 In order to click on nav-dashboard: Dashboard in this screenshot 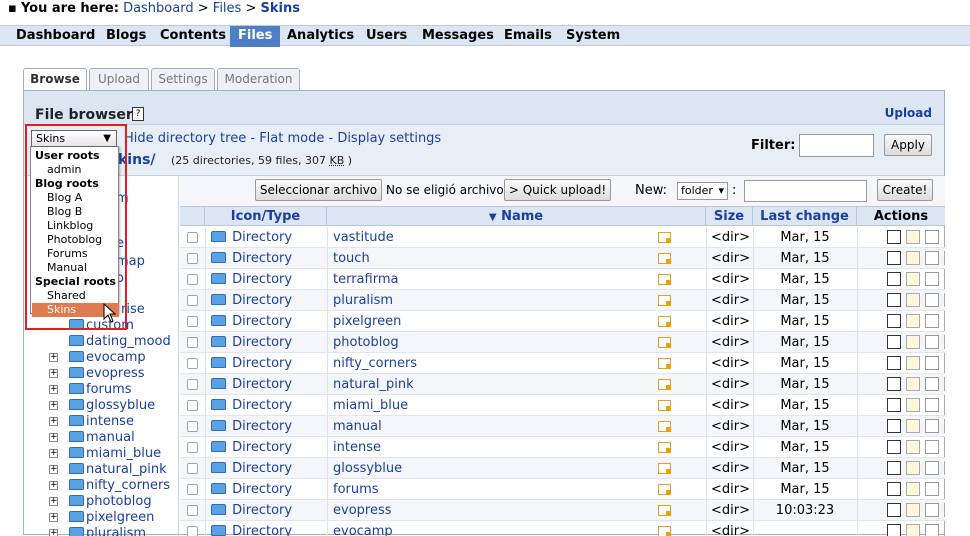, I will do `click(55, 36)`.